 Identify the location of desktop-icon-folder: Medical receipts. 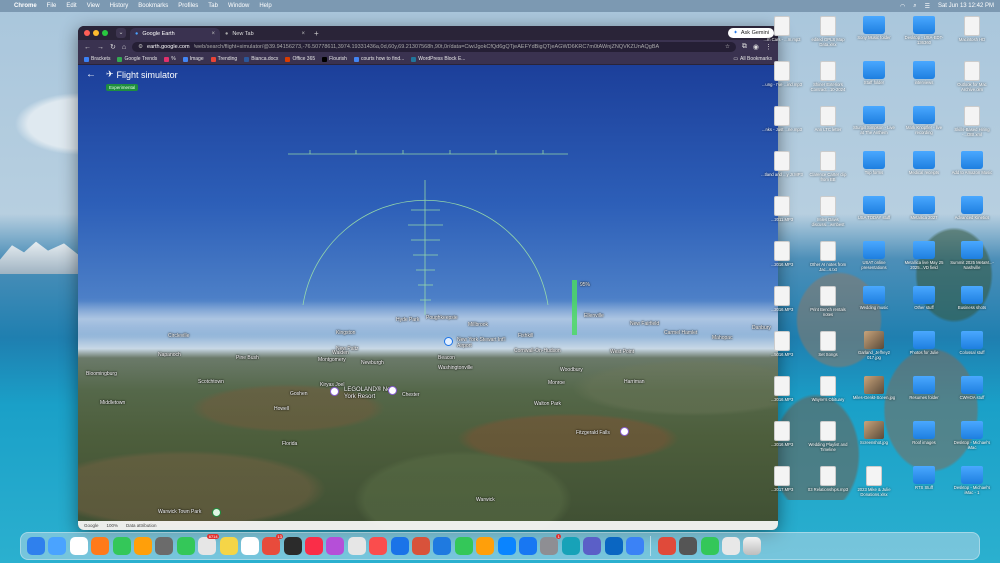
(924, 163).